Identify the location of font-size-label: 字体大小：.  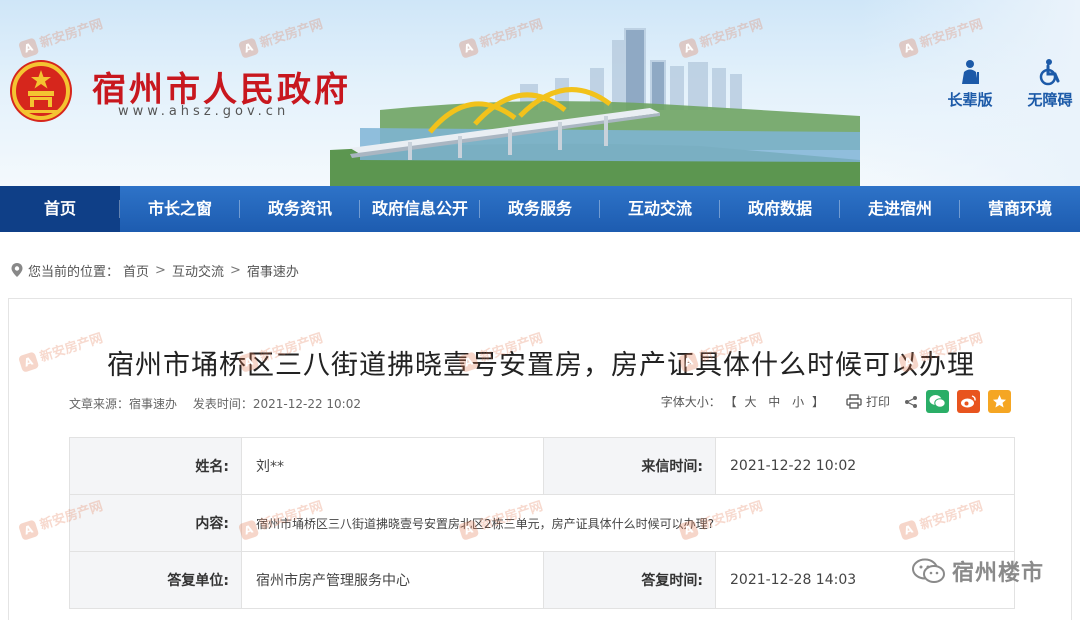
(690, 402).